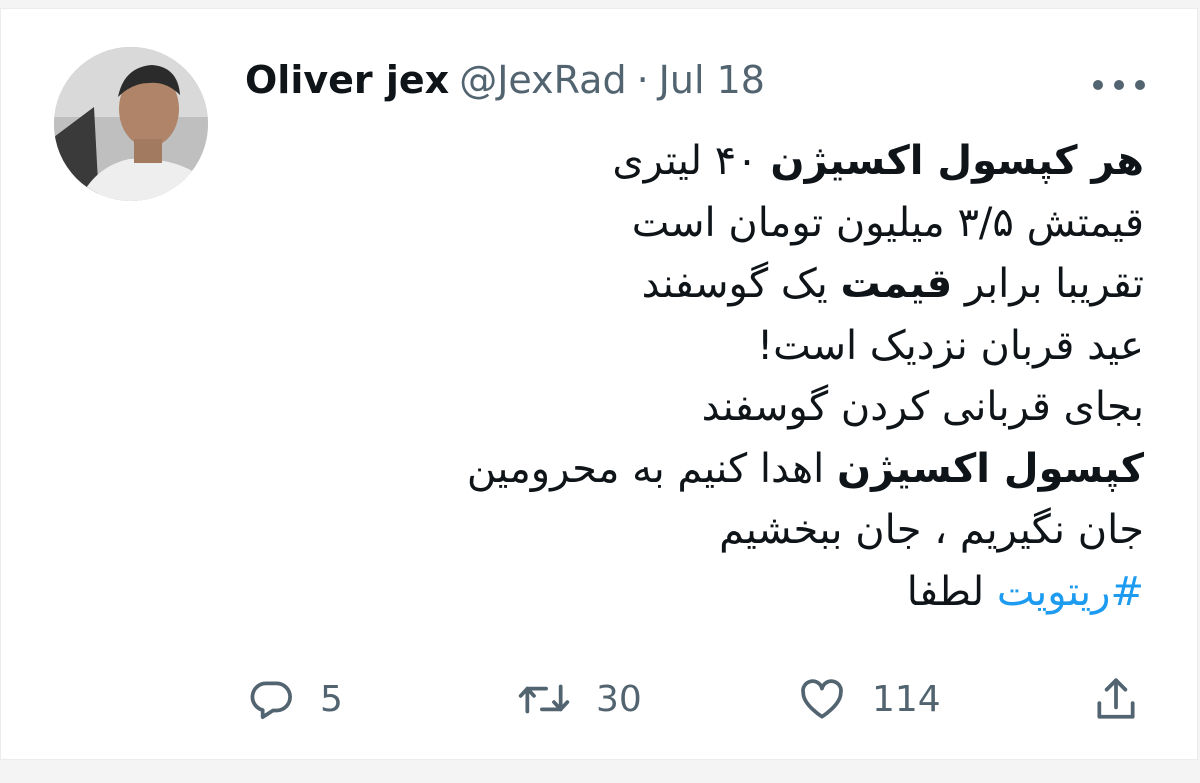 This screenshot has width=1200, height=783. I want to click on tweet-text-segment: قیمتش ۳/۵ میلیون تومان است, so click(887, 222).